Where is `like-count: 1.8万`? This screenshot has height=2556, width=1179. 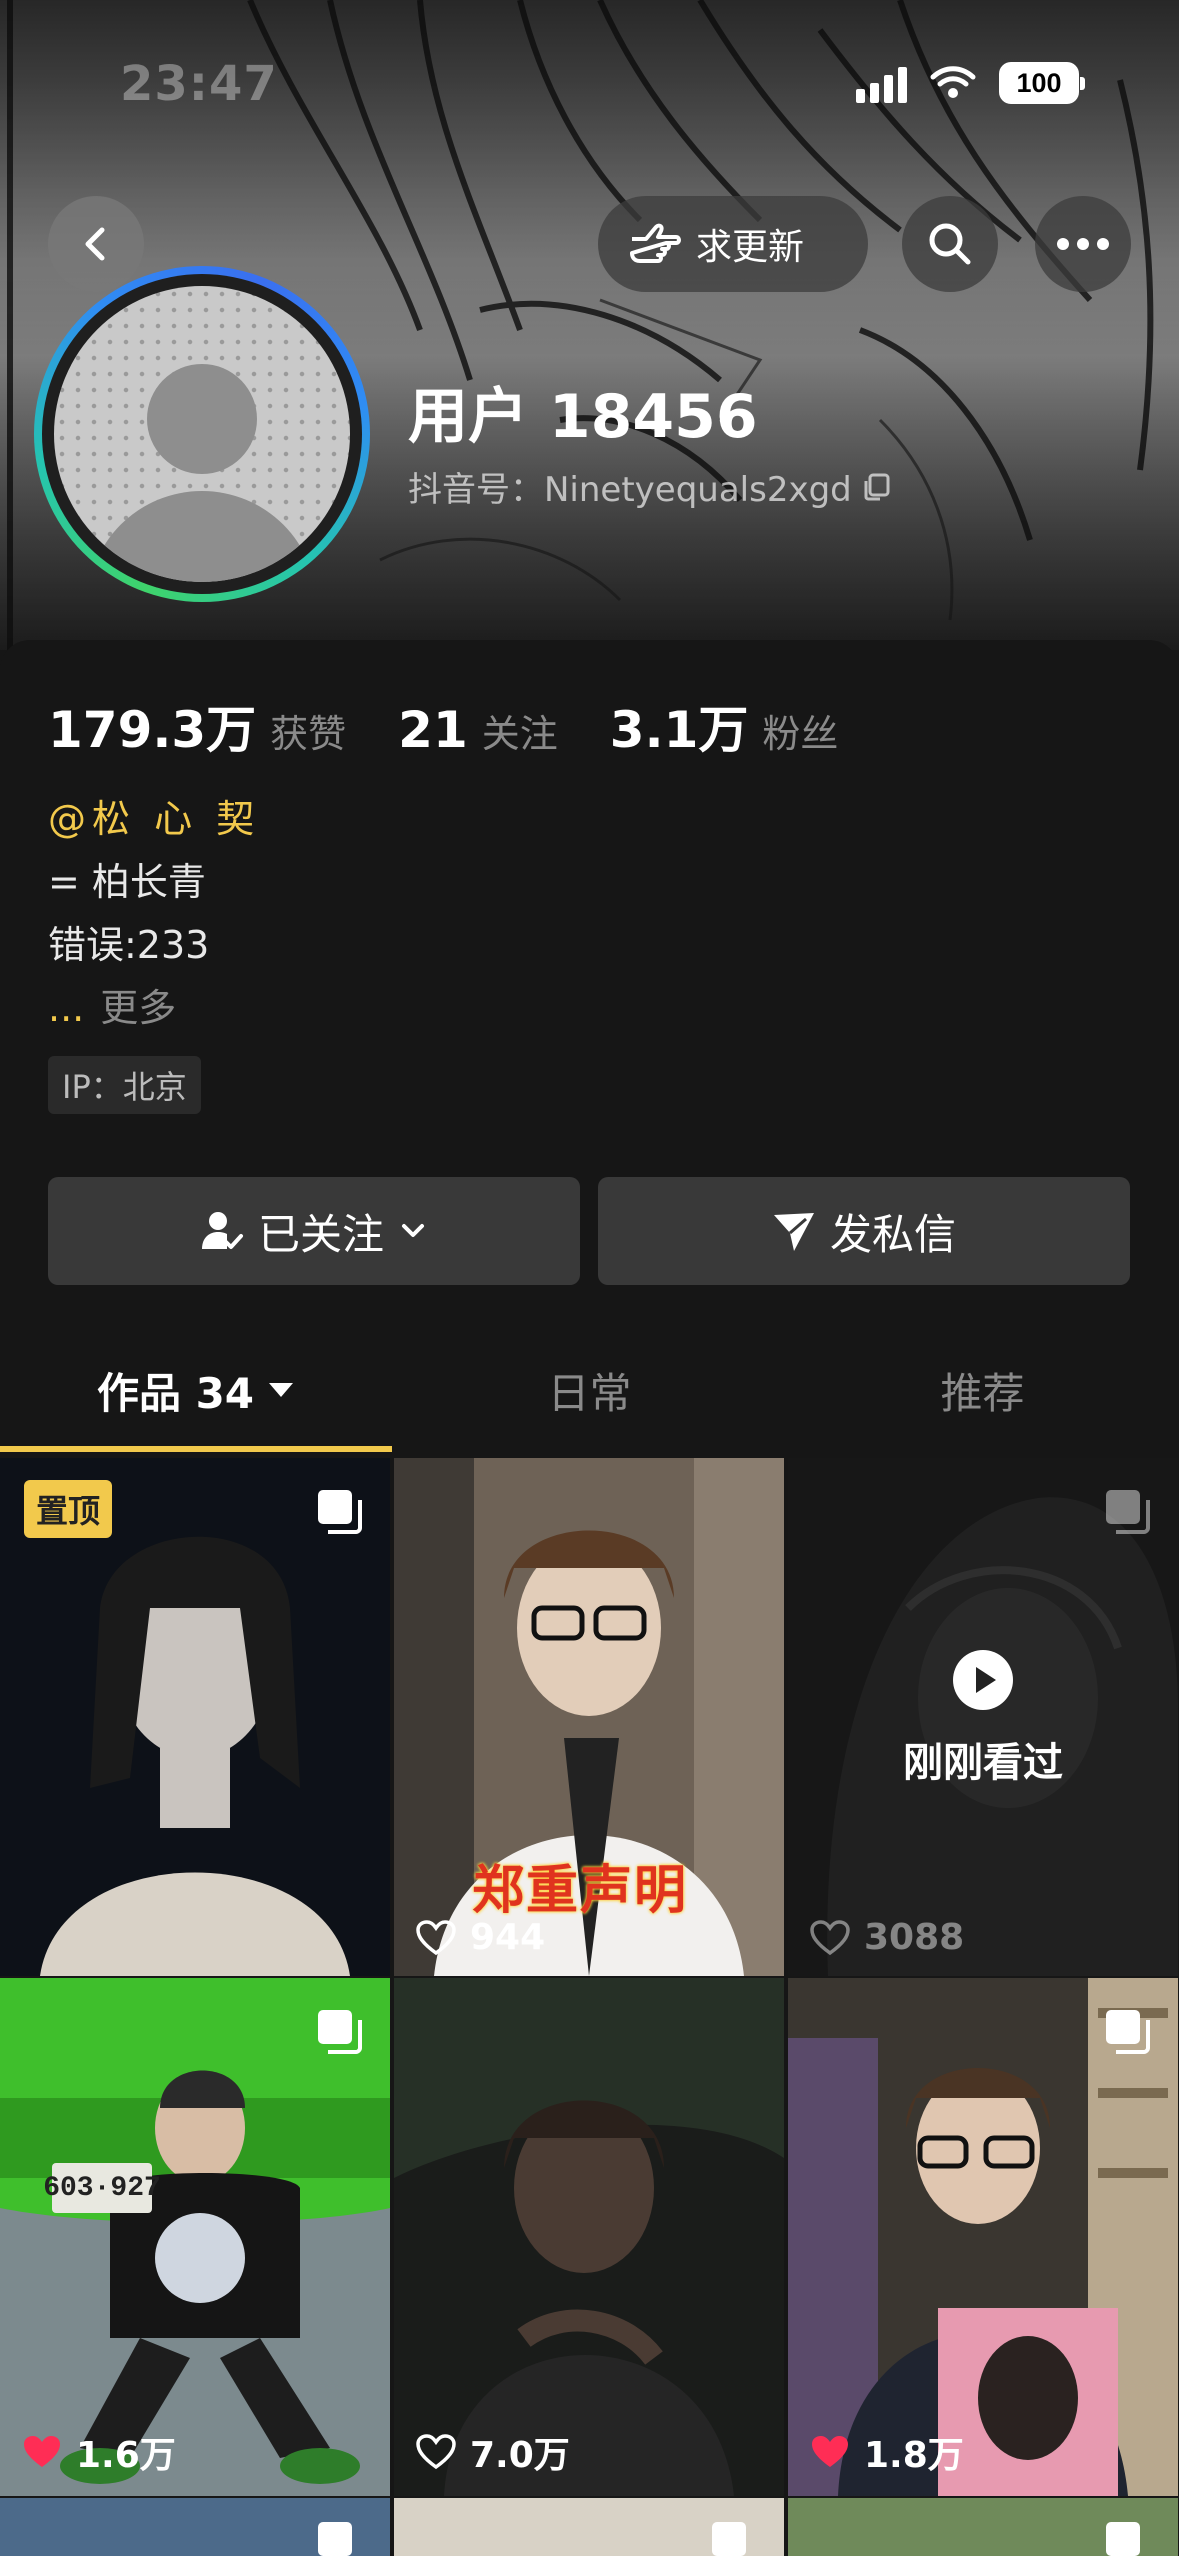
like-count: 1.8万 is located at coordinates (887, 2452).